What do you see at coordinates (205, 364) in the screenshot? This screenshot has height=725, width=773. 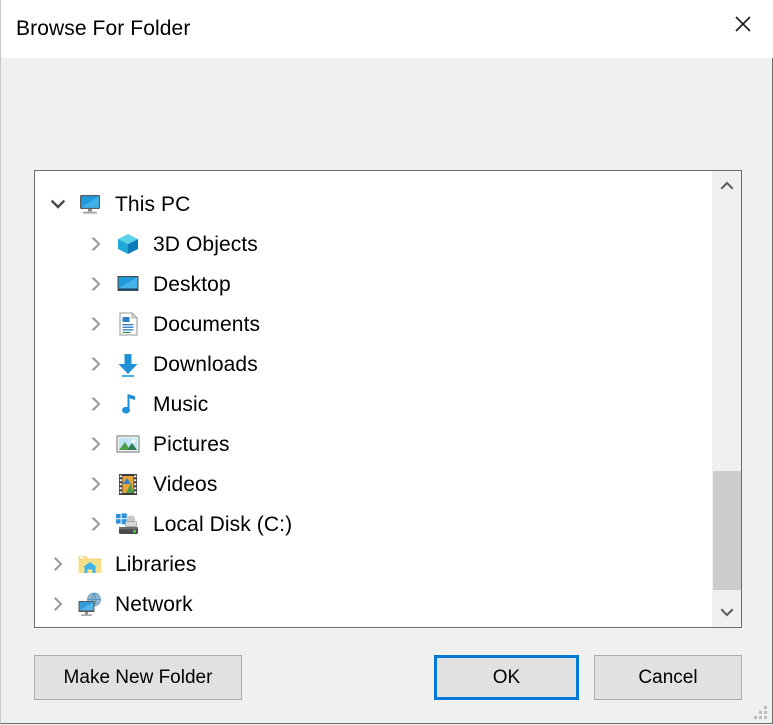 I see `tree-item-label: Downloads` at bounding box center [205, 364].